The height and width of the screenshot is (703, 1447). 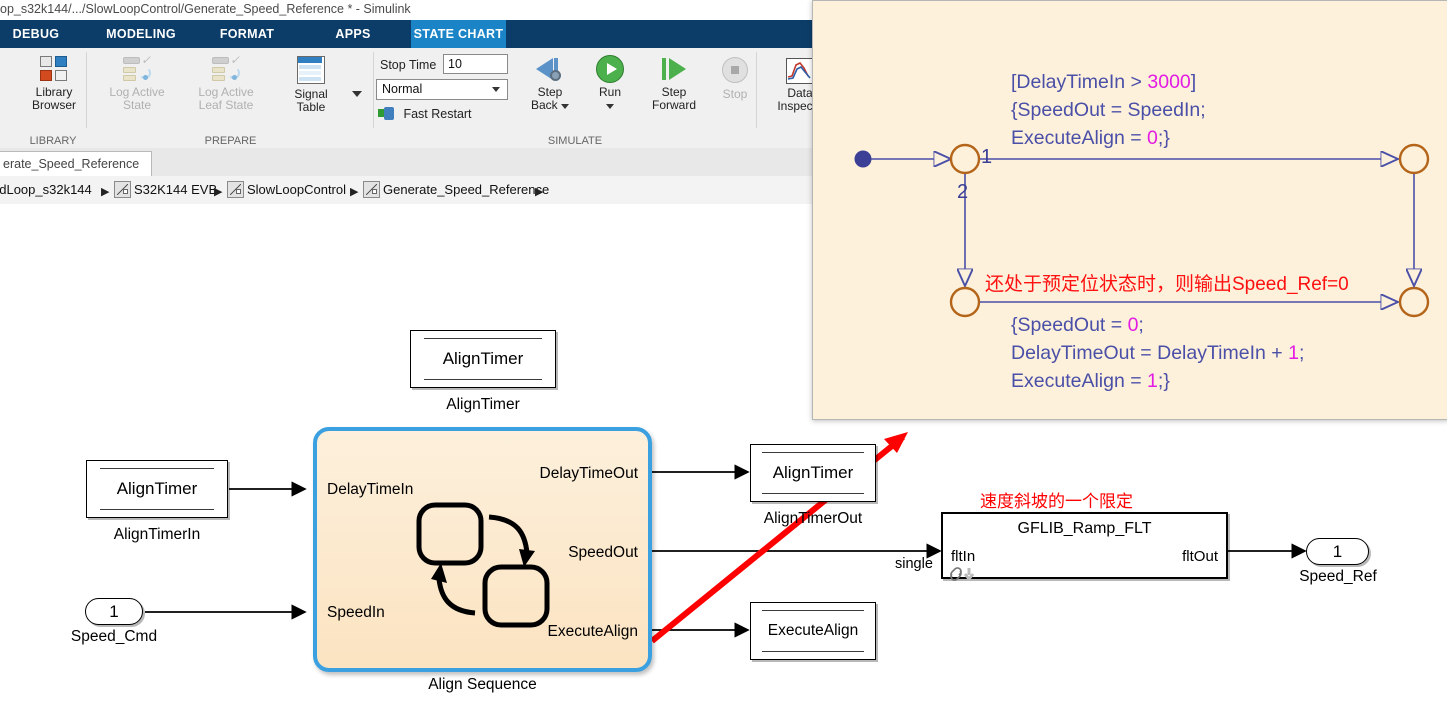 I want to click on stop-time-label: Stop Time, so click(x=408, y=65).